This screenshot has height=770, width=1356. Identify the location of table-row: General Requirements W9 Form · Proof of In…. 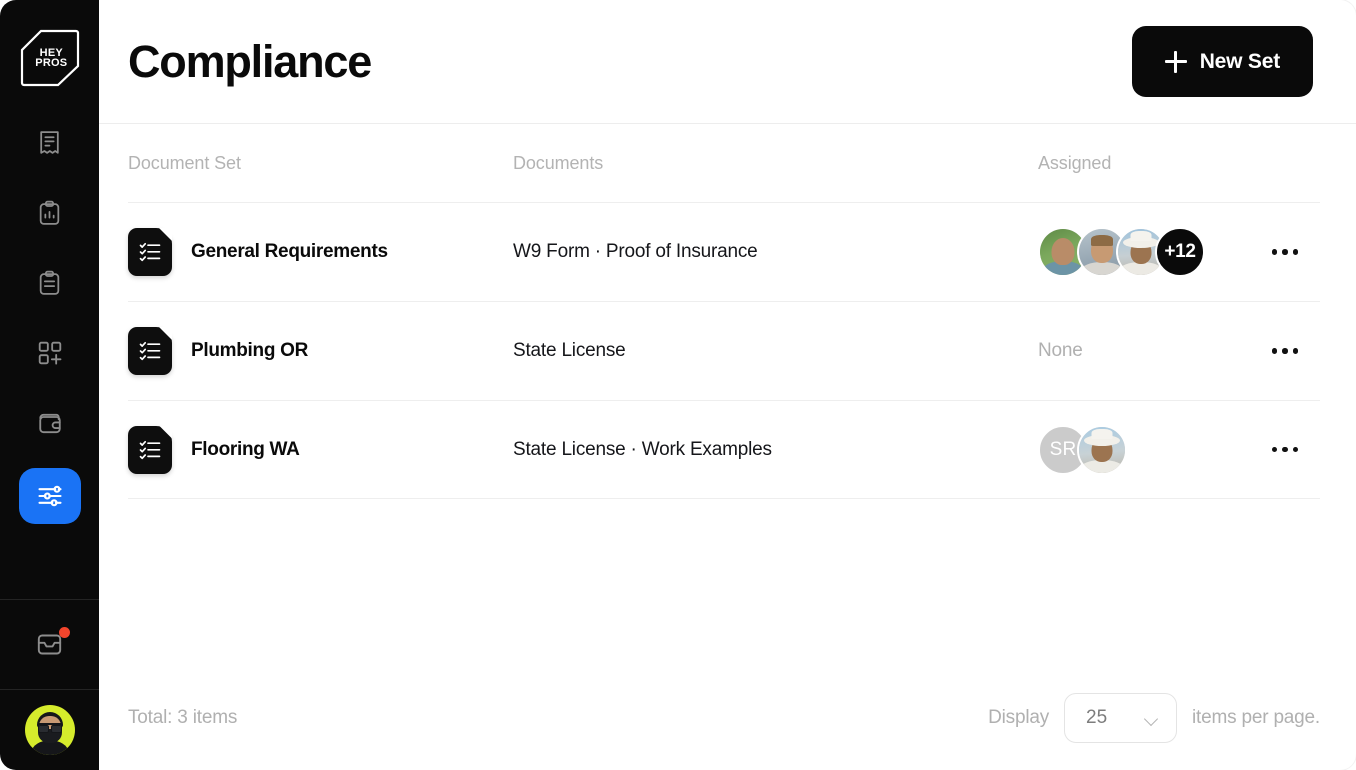
(724, 251).